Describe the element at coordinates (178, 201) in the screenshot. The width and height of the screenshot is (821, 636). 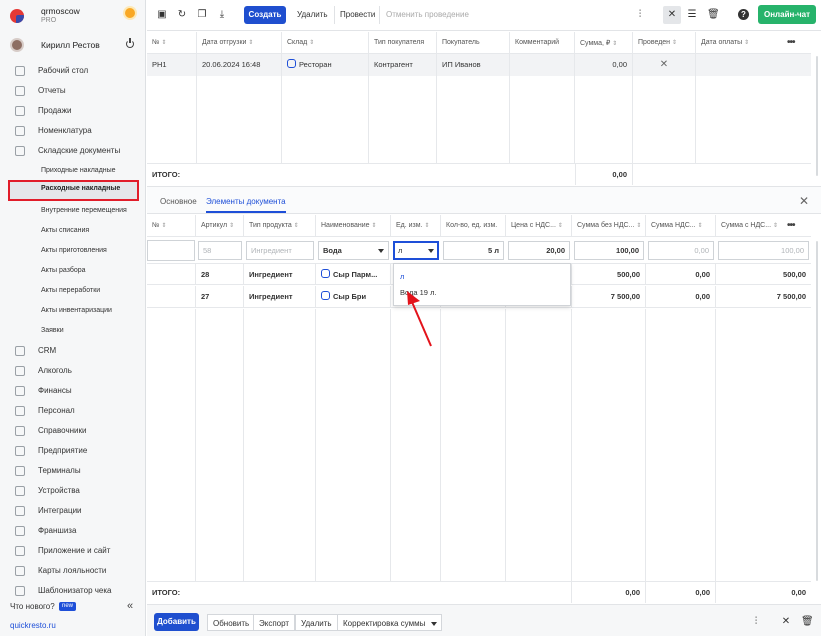
I see `tab-main: Основное` at that location.